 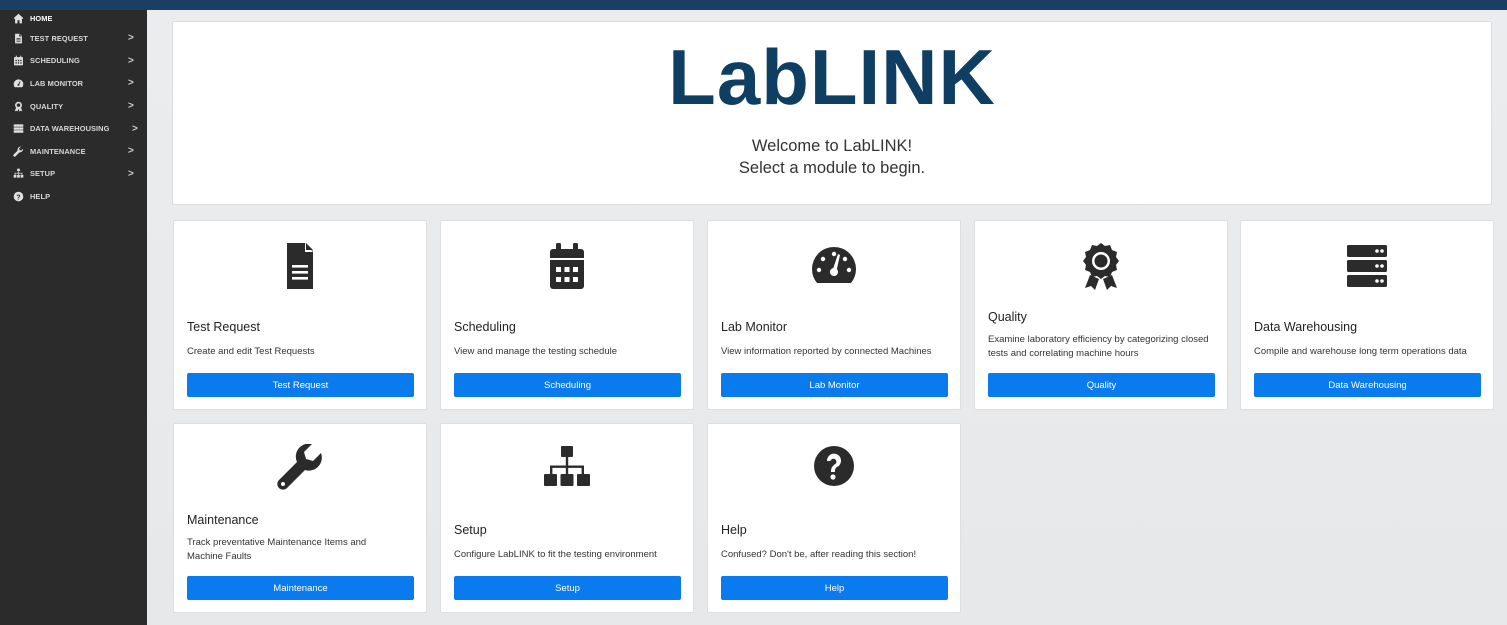 What do you see at coordinates (834, 385) in the screenshot?
I see `lab-monitor-button: Lab Monitor` at bounding box center [834, 385].